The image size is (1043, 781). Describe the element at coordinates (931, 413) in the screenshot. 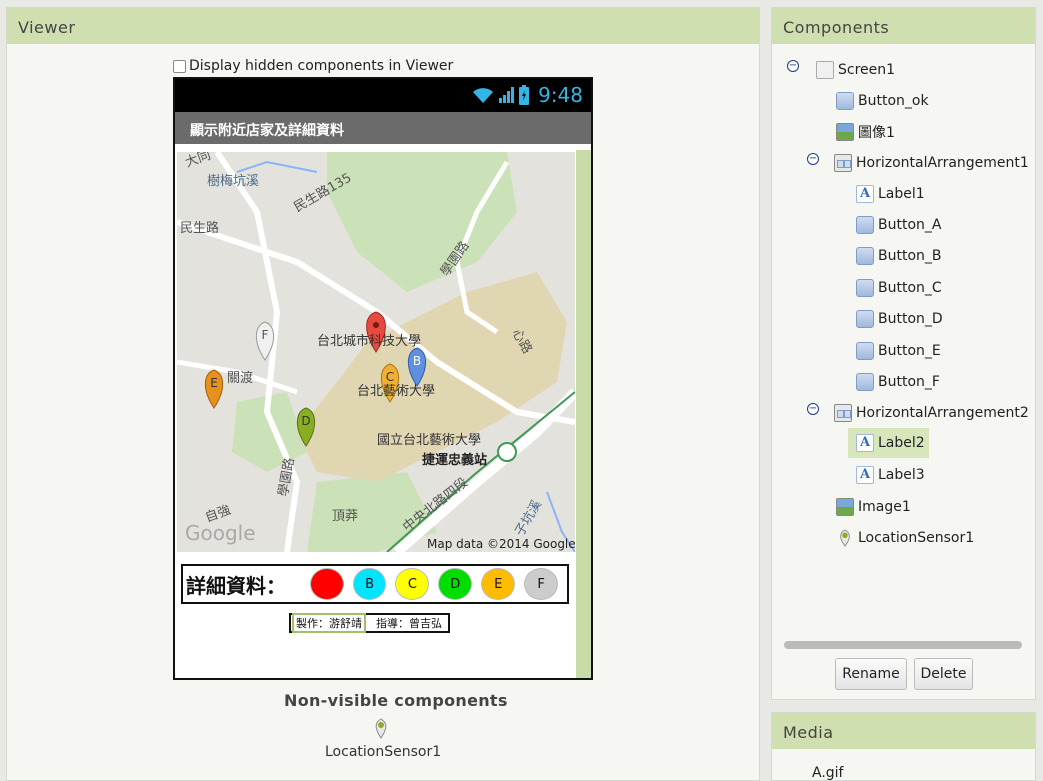

I see `tree-item-horizontalarrangement2: HorizontalArrangement2` at that location.